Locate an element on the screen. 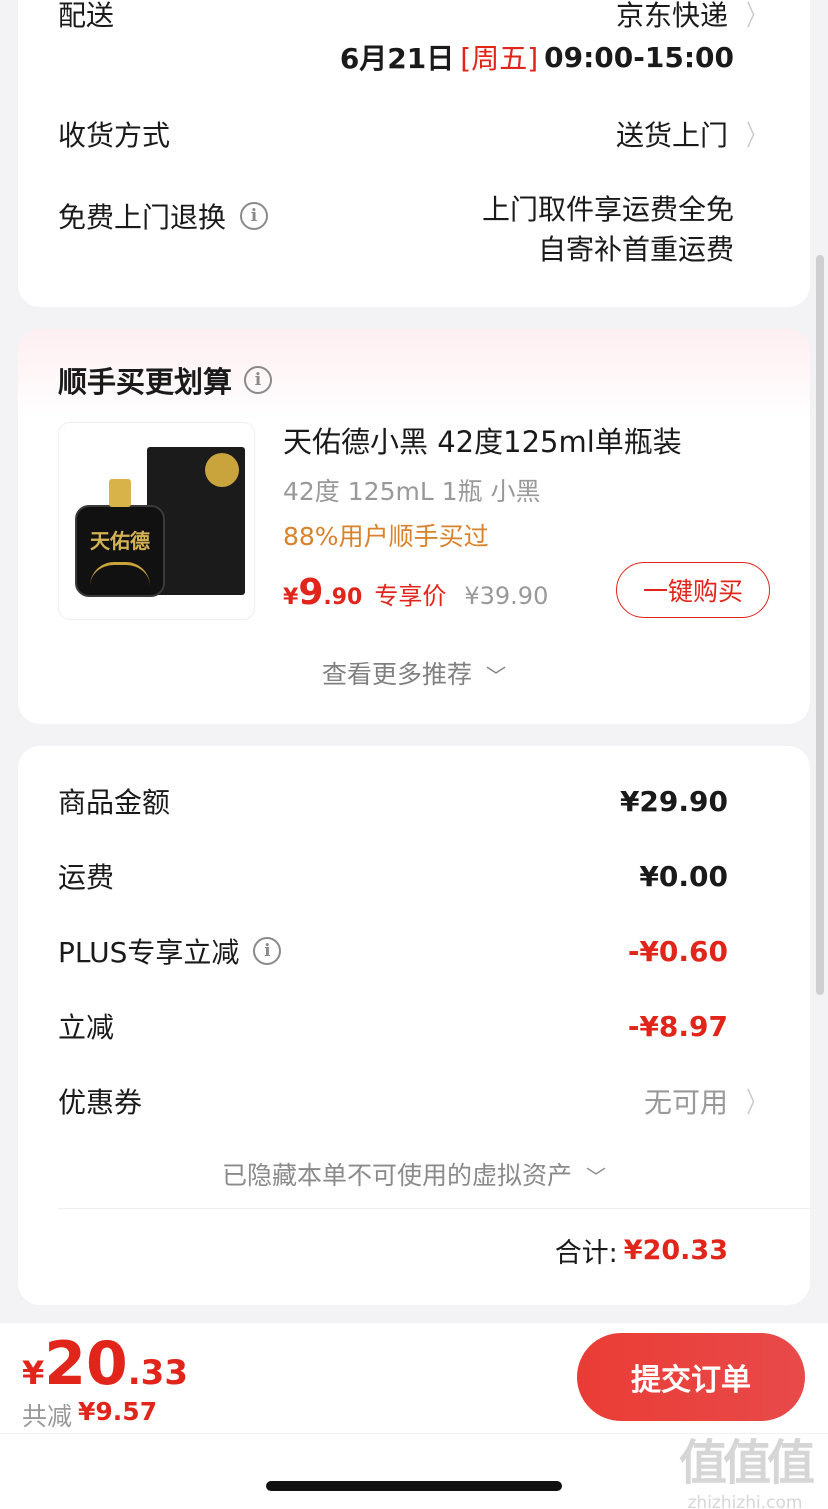 The height and width of the screenshot is (1509, 828). footer-saved: 共减 ¥9.57 is located at coordinates (89, 1415).